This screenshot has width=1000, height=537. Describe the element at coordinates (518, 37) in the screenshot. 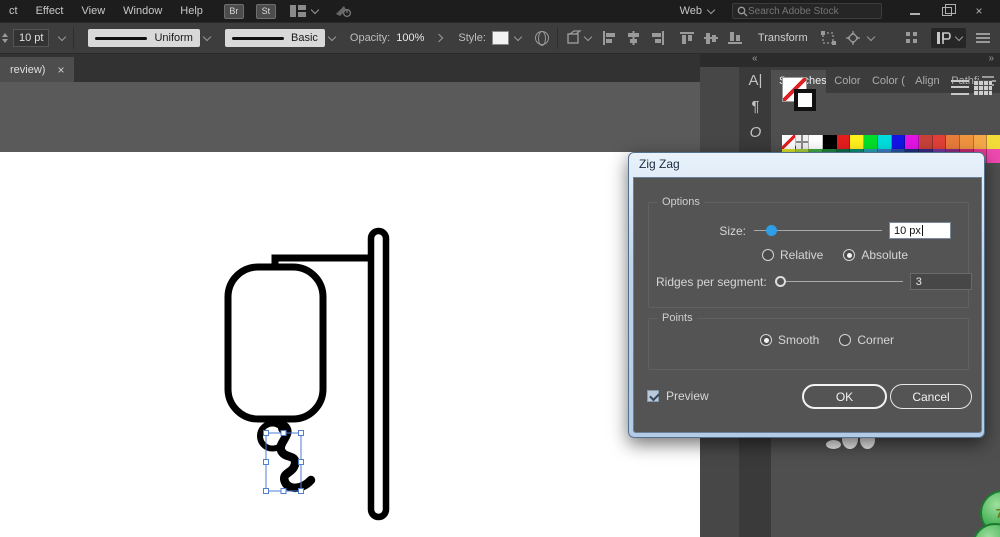

I see `style-chevron-icon` at that location.